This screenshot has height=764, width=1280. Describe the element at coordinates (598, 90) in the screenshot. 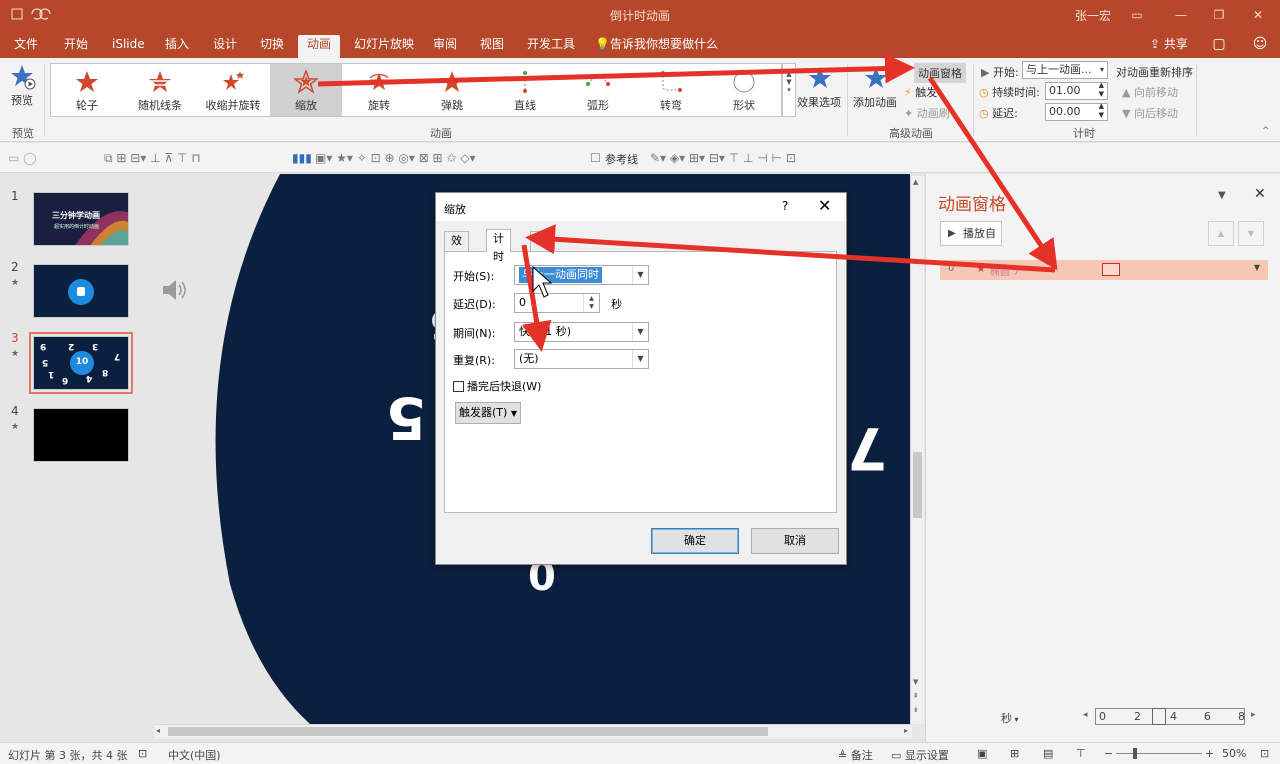

I see `effect-arc: 弧形` at that location.